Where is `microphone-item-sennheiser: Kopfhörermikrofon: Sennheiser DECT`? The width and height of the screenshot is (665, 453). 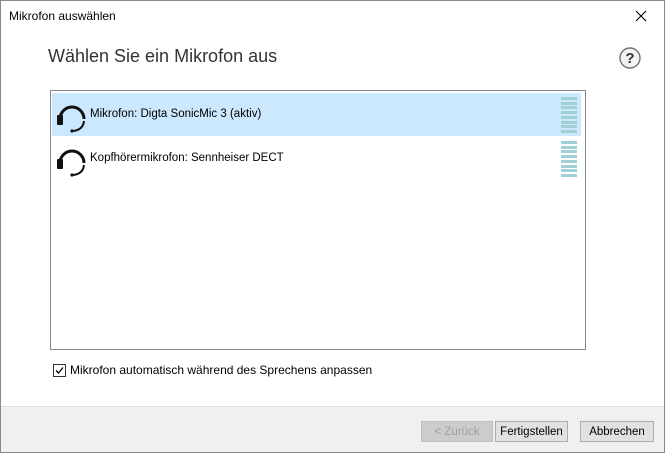
microphone-item-sennheiser: Kopfhörermikrofon: Sennheiser DECT is located at coordinates (316, 158).